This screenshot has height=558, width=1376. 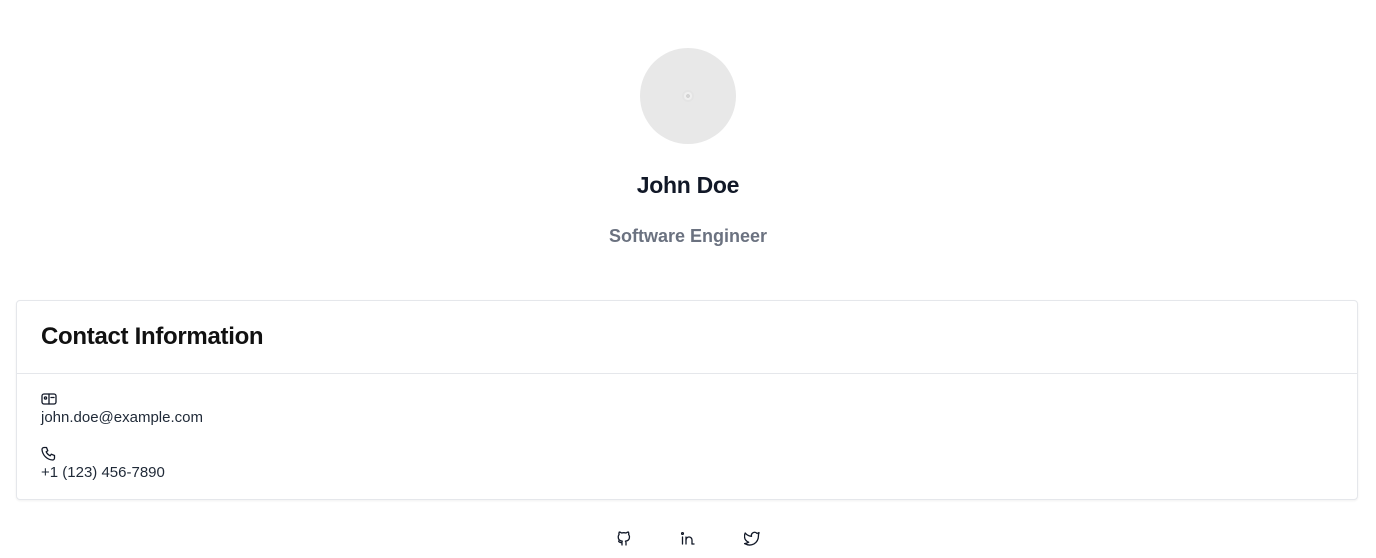 I want to click on contact-email: john.doe@example.com, so click(x=122, y=418).